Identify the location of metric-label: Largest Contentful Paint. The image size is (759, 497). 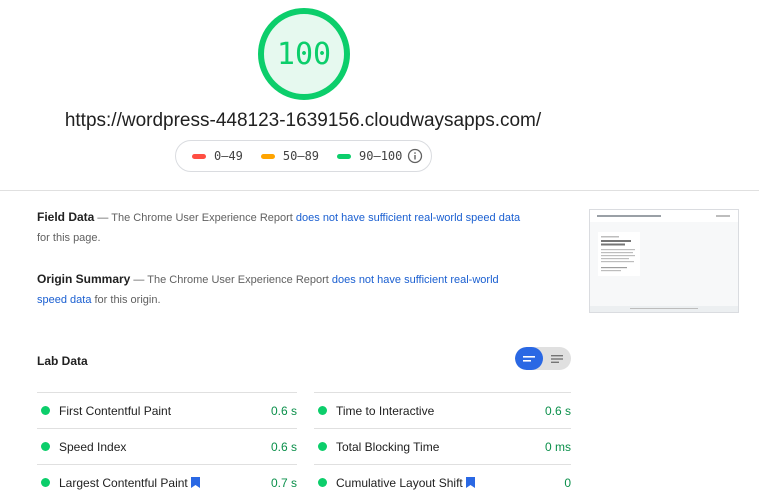
(123, 482).